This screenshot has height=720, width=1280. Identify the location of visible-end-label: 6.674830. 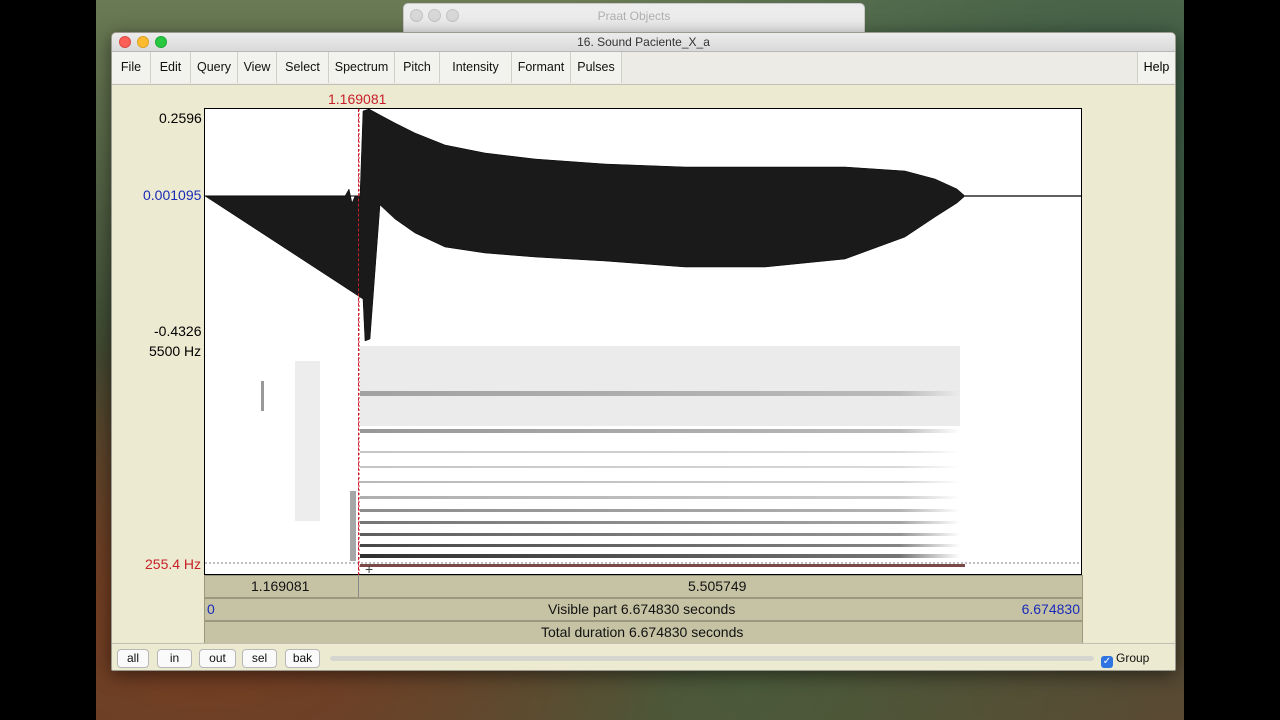
(1050, 609).